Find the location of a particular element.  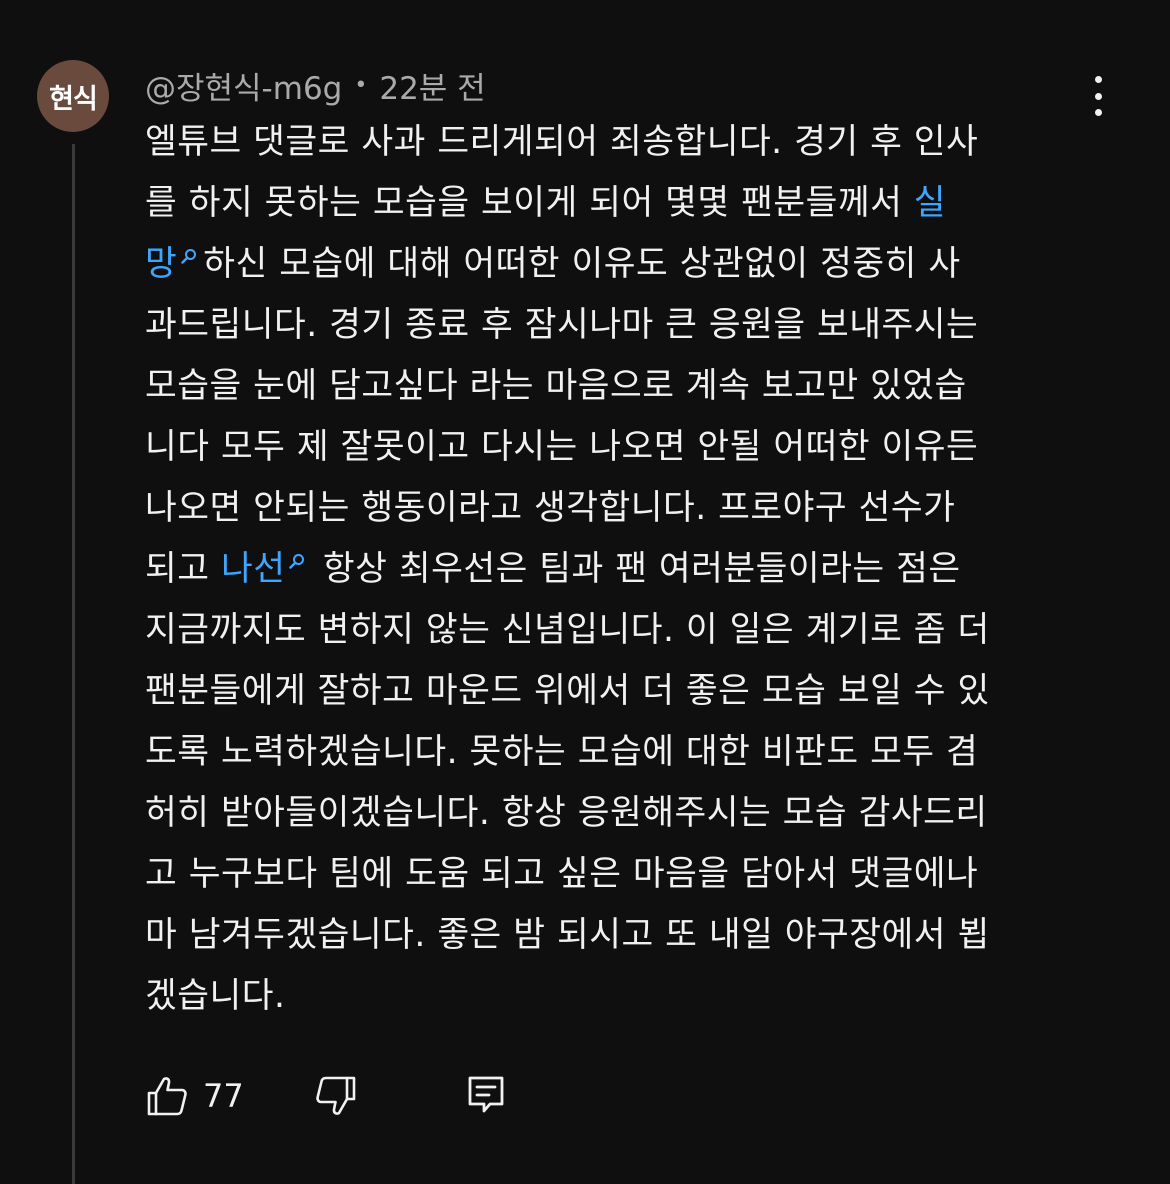

comment-line: 허히 받아들이겠습니다. 항상 응원해주시는 모습 감사드리 is located at coordinates (566, 813).